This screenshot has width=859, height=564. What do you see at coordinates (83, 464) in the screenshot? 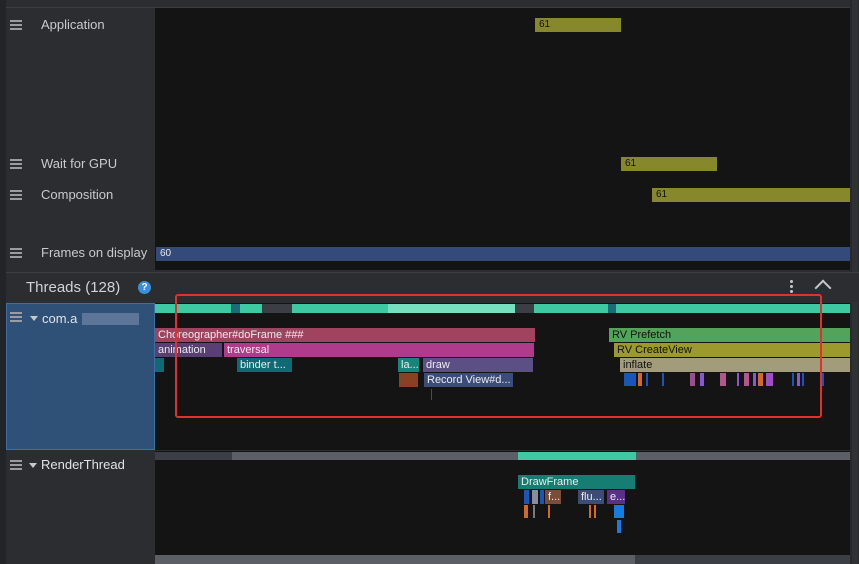
I see `render-thread-name: RenderThread` at bounding box center [83, 464].